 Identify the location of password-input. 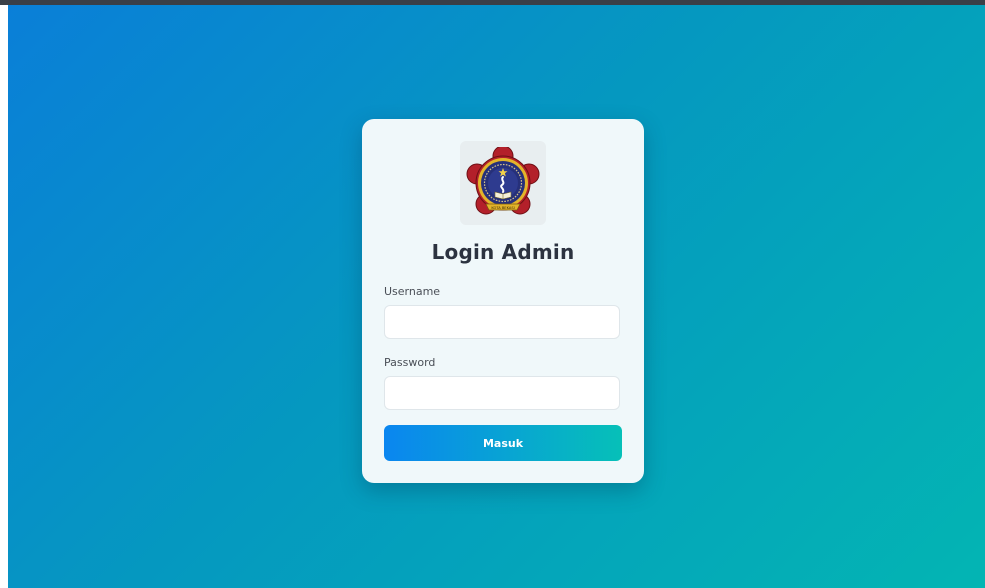
(502, 393).